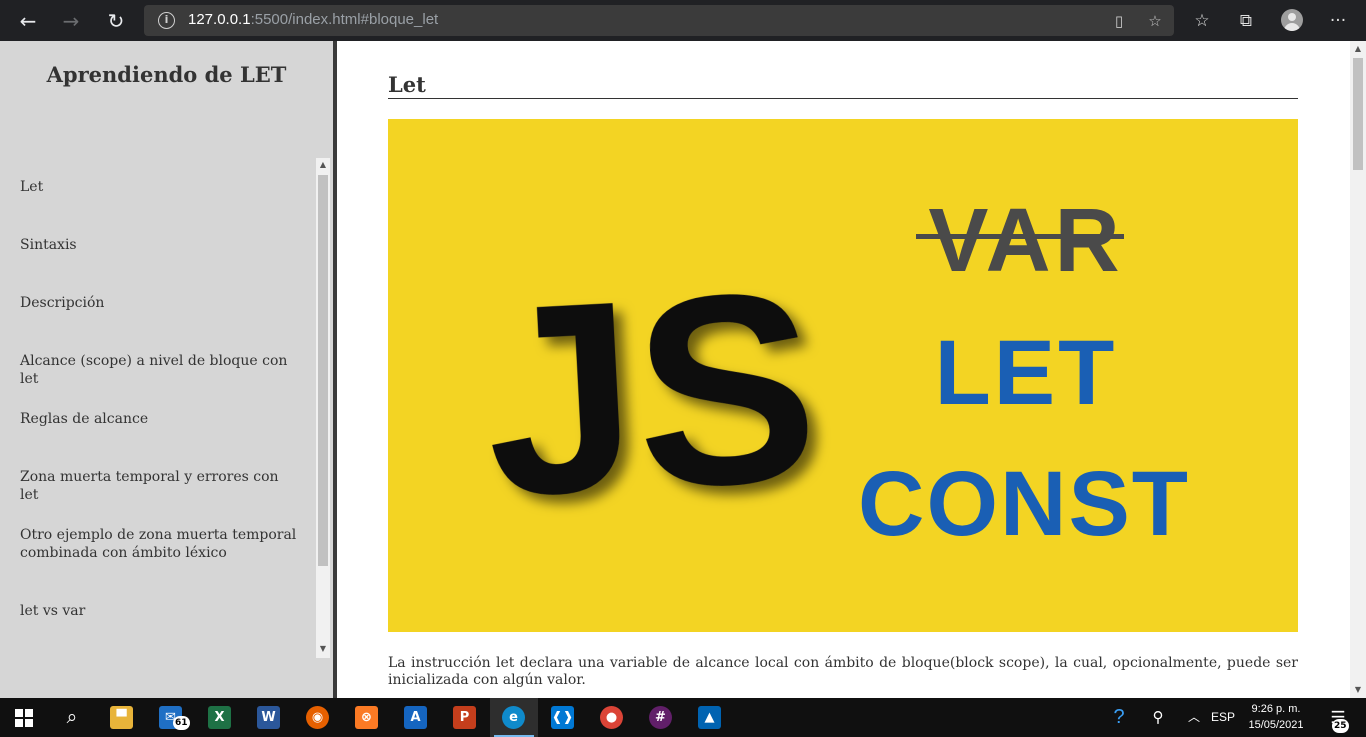 Image resolution: width=1366 pixels, height=737 pixels. What do you see at coordinates (160, 419) in the screenshot?
I see `sidebar-item-reglas: Reglas de alcance` at bounding box center [160, 419].